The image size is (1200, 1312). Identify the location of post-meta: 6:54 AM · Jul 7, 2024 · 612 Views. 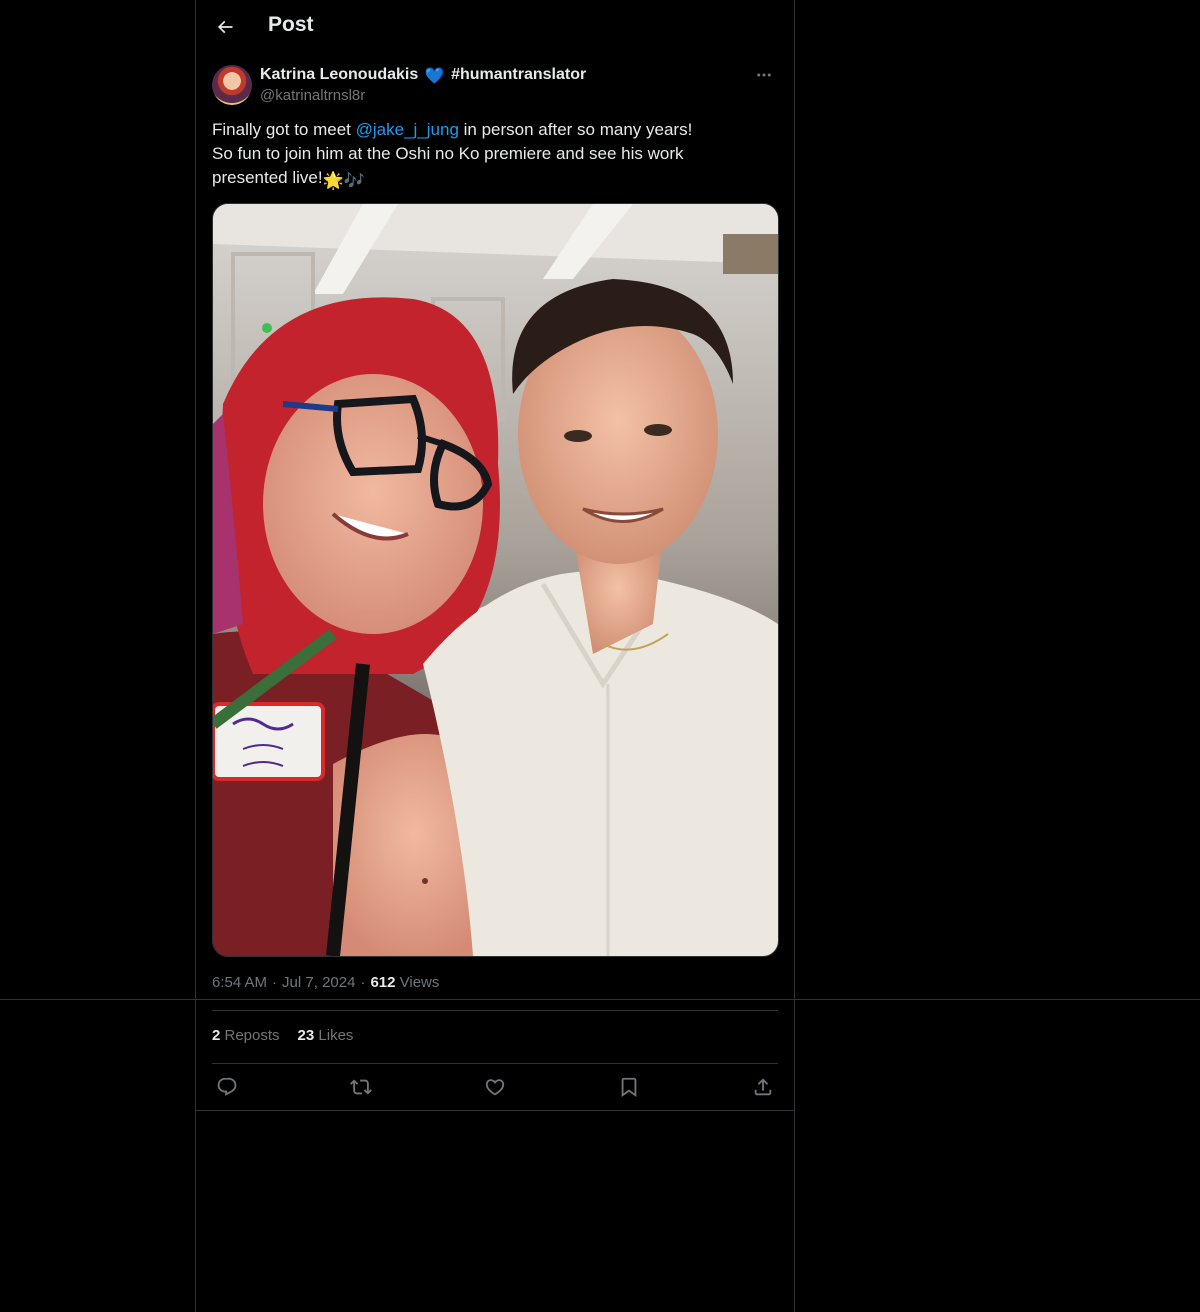
(325, 982).